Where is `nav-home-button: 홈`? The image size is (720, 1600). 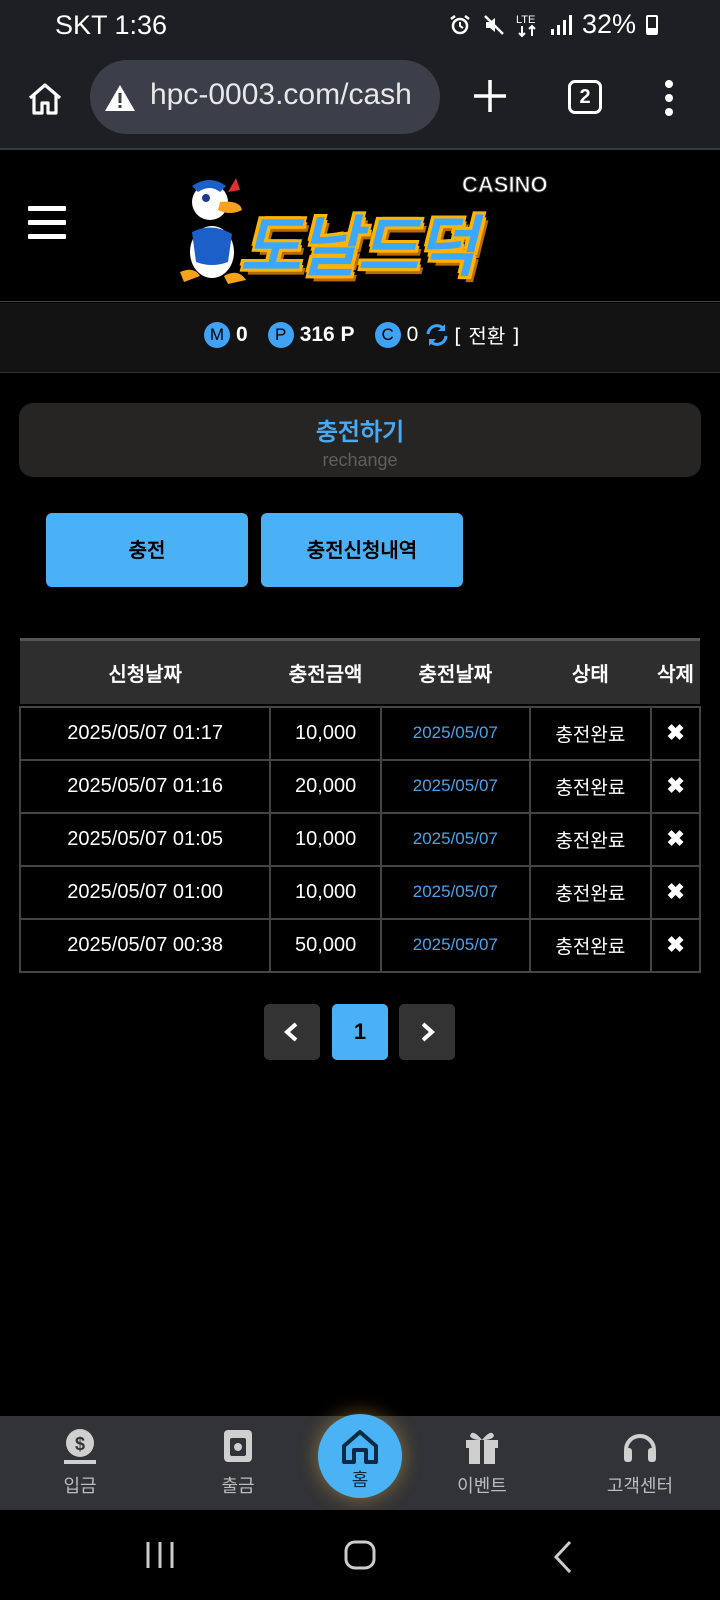 nav-home-button: 홈 is located at coordinates (360, 1456).